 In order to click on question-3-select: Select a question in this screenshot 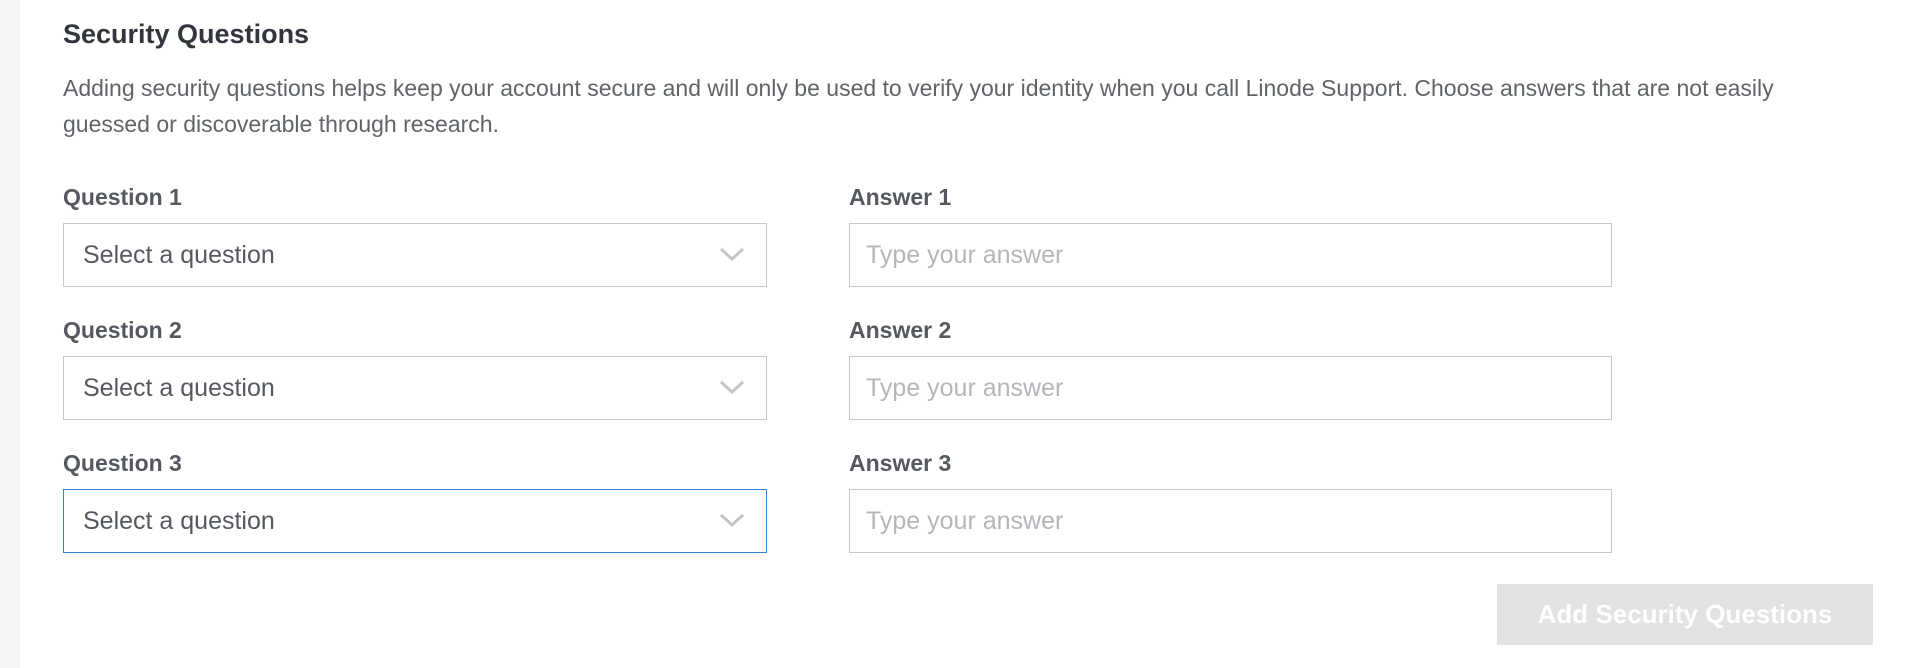, I will do `click(415, 521)`.